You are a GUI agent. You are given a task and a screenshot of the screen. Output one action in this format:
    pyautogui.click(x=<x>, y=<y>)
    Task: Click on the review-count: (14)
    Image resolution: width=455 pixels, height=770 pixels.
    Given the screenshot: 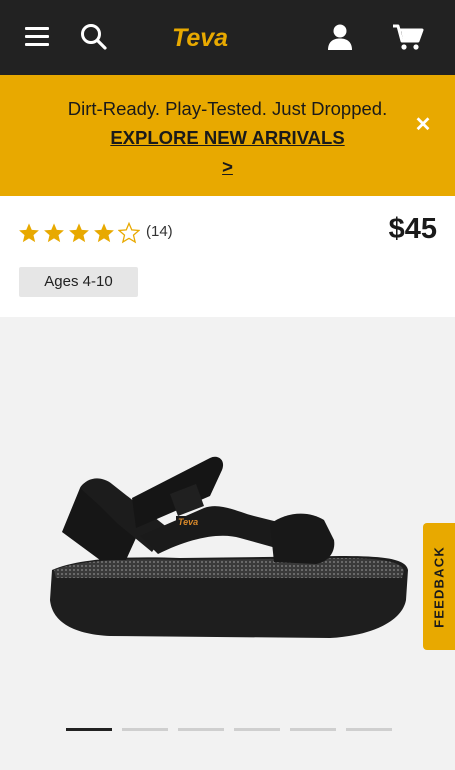 What is the action you would take?
    pyautogui.click(x=159, y=232)
    